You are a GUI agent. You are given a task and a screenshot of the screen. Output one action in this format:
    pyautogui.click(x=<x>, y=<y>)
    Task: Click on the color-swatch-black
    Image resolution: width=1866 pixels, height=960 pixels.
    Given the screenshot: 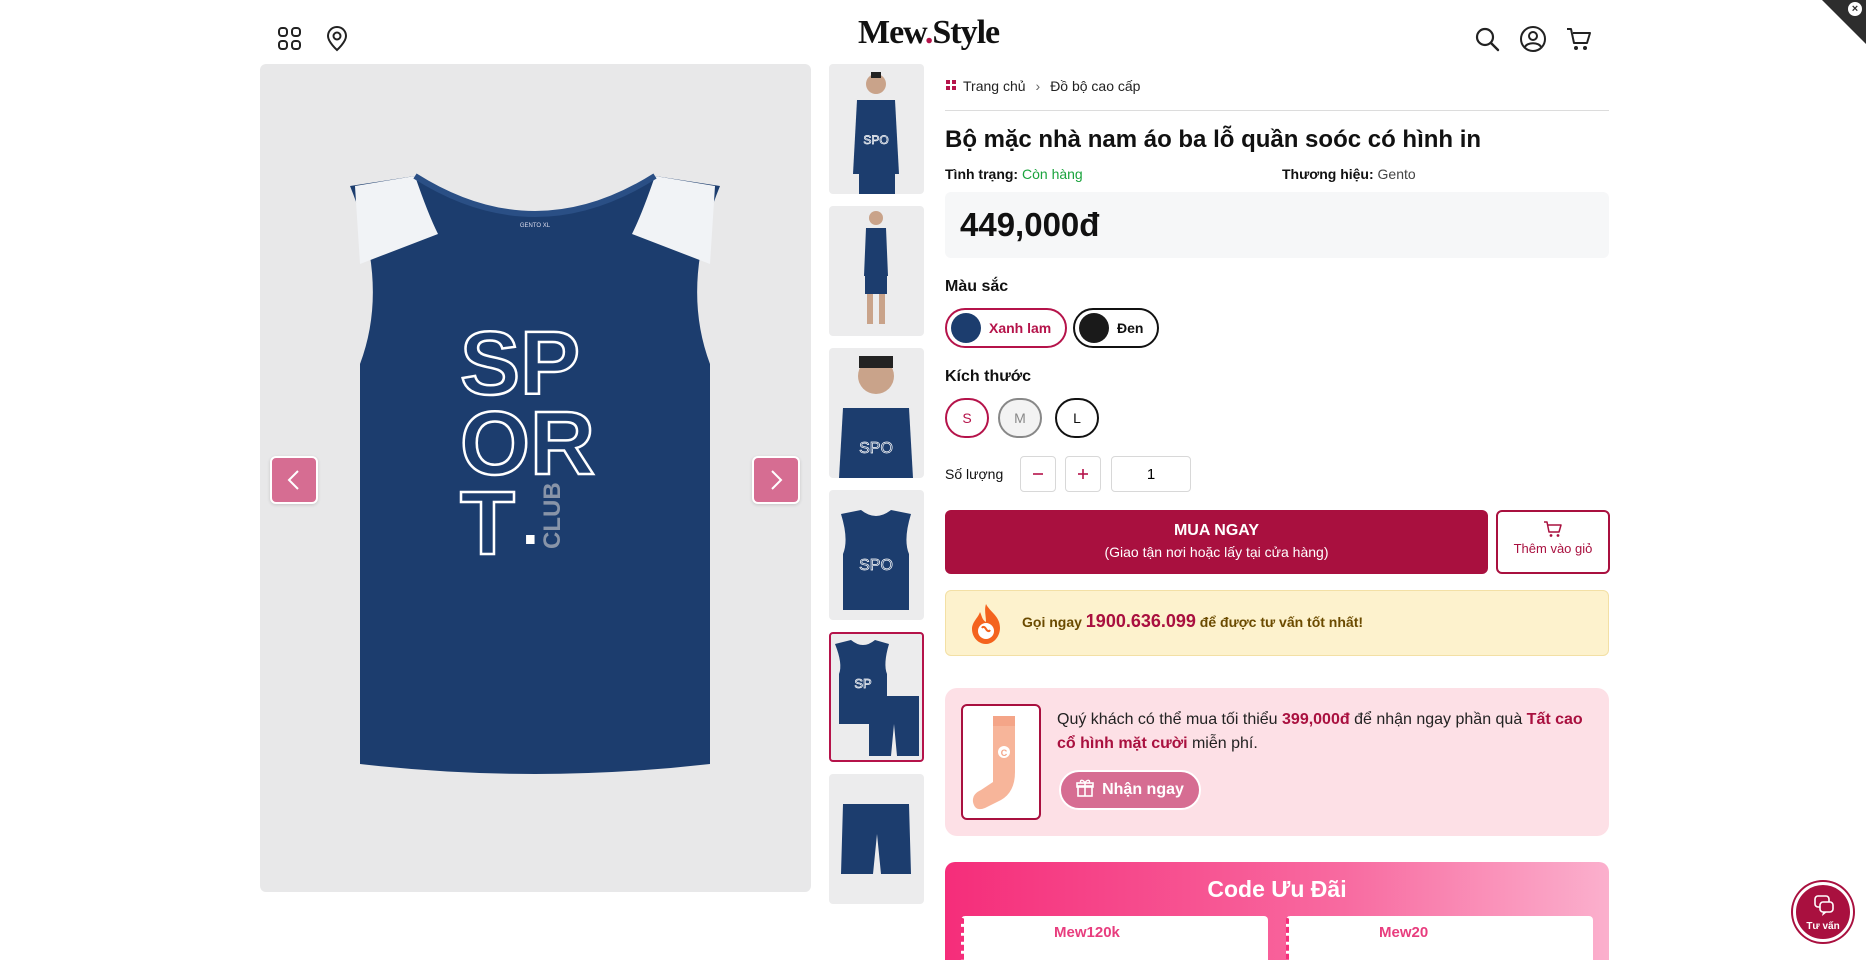 What is the action you would take?
    pyautogui.click(x=1094, y=328)
    